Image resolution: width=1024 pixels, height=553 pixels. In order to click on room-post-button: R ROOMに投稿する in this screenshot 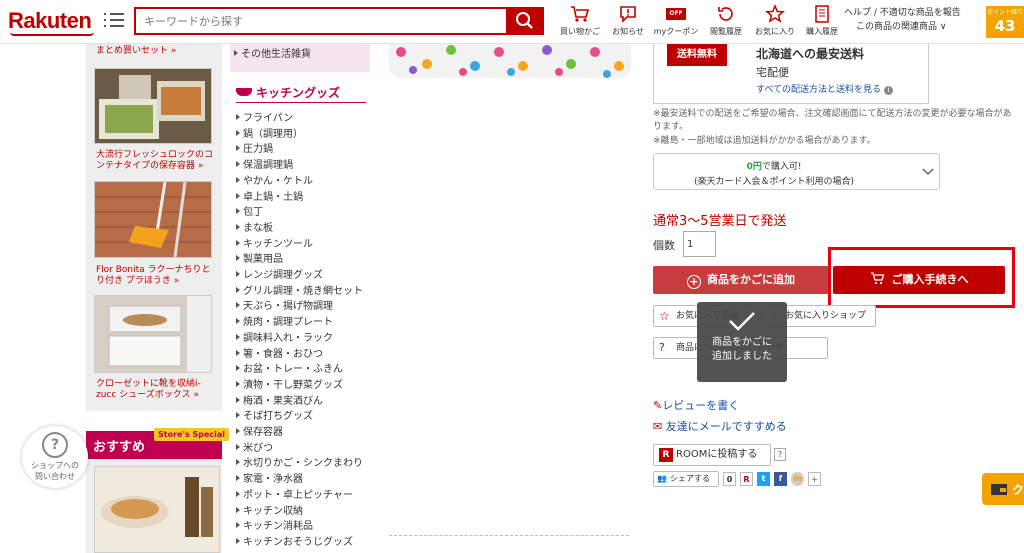, I will do `click(712, 455)`.